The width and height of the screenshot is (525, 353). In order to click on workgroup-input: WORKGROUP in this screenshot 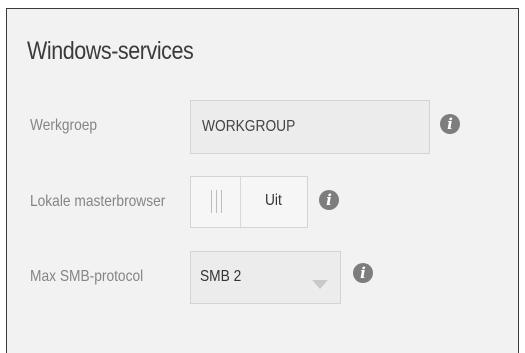, I will do `click(310, 127)`.